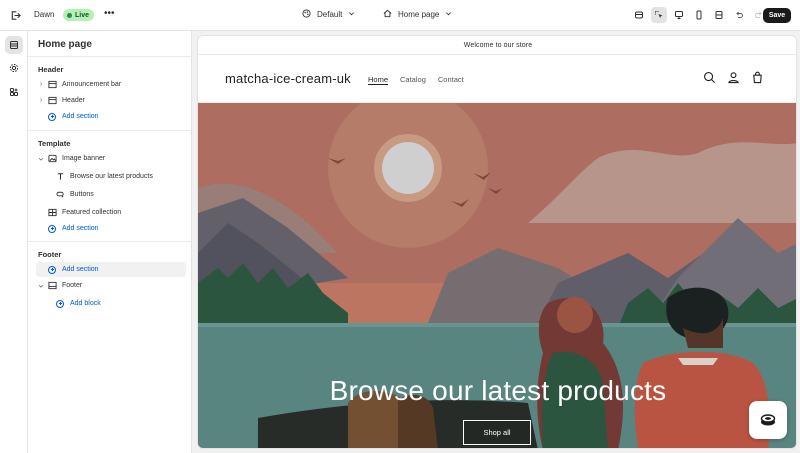 Image resolution: width=800 pixels, height=453 pixels. I want to click on collection-icon, so click(52, 213).